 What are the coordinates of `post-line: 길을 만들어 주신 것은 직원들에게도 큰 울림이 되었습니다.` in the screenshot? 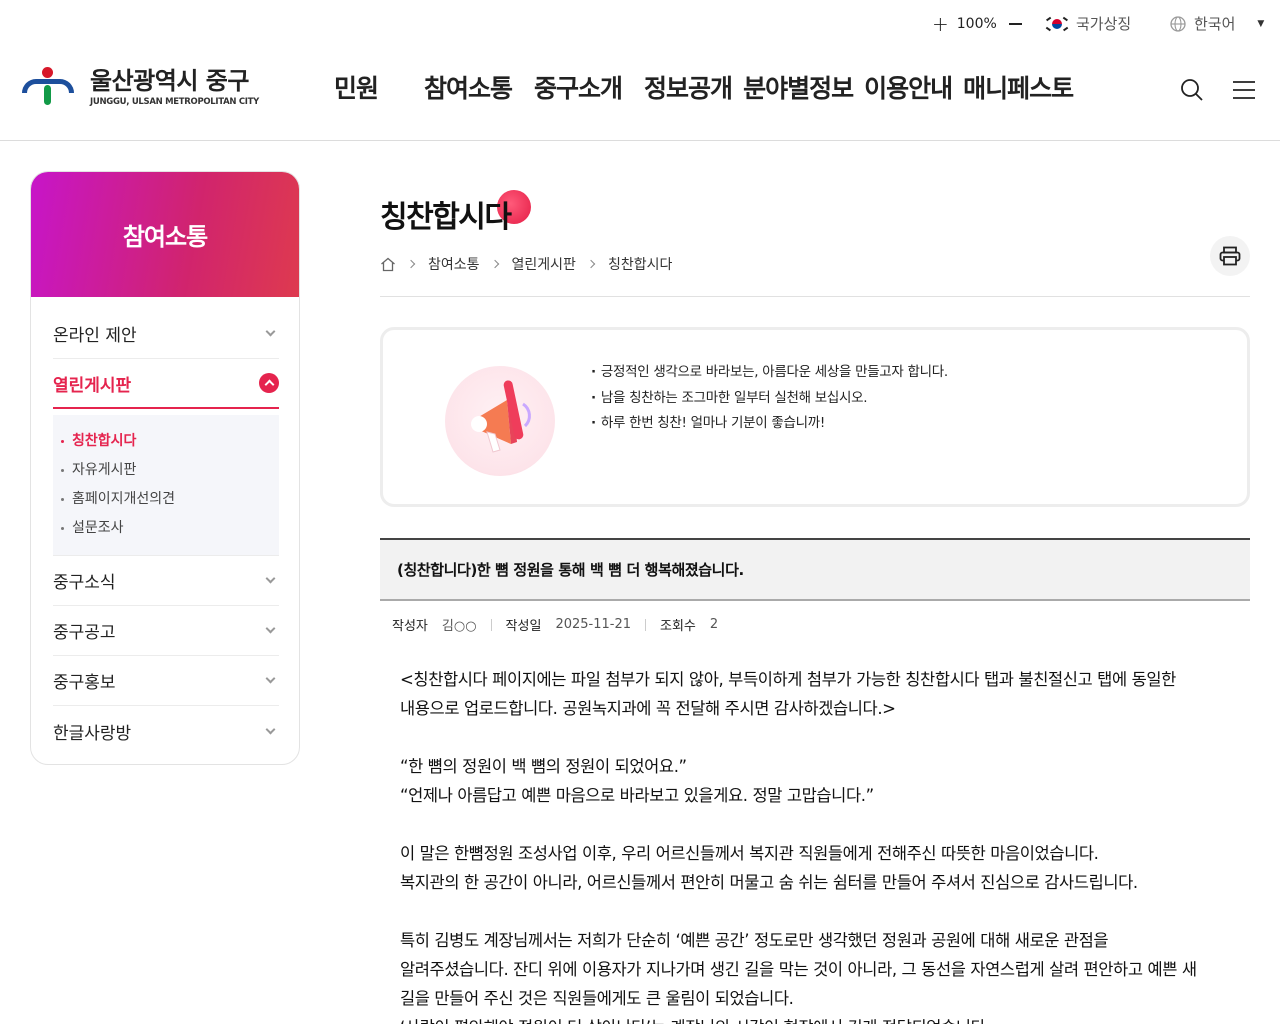 It's located at (597, 998).